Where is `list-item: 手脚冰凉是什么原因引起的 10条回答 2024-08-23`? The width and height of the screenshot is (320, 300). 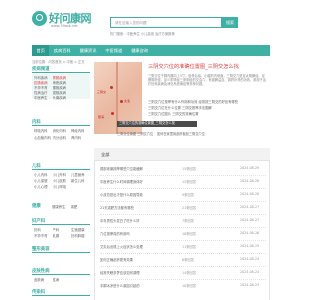 list-item: 手脚冰凉是什么原因引起的 10条回答 2024-08-23 is located at coordinates (183, 286).